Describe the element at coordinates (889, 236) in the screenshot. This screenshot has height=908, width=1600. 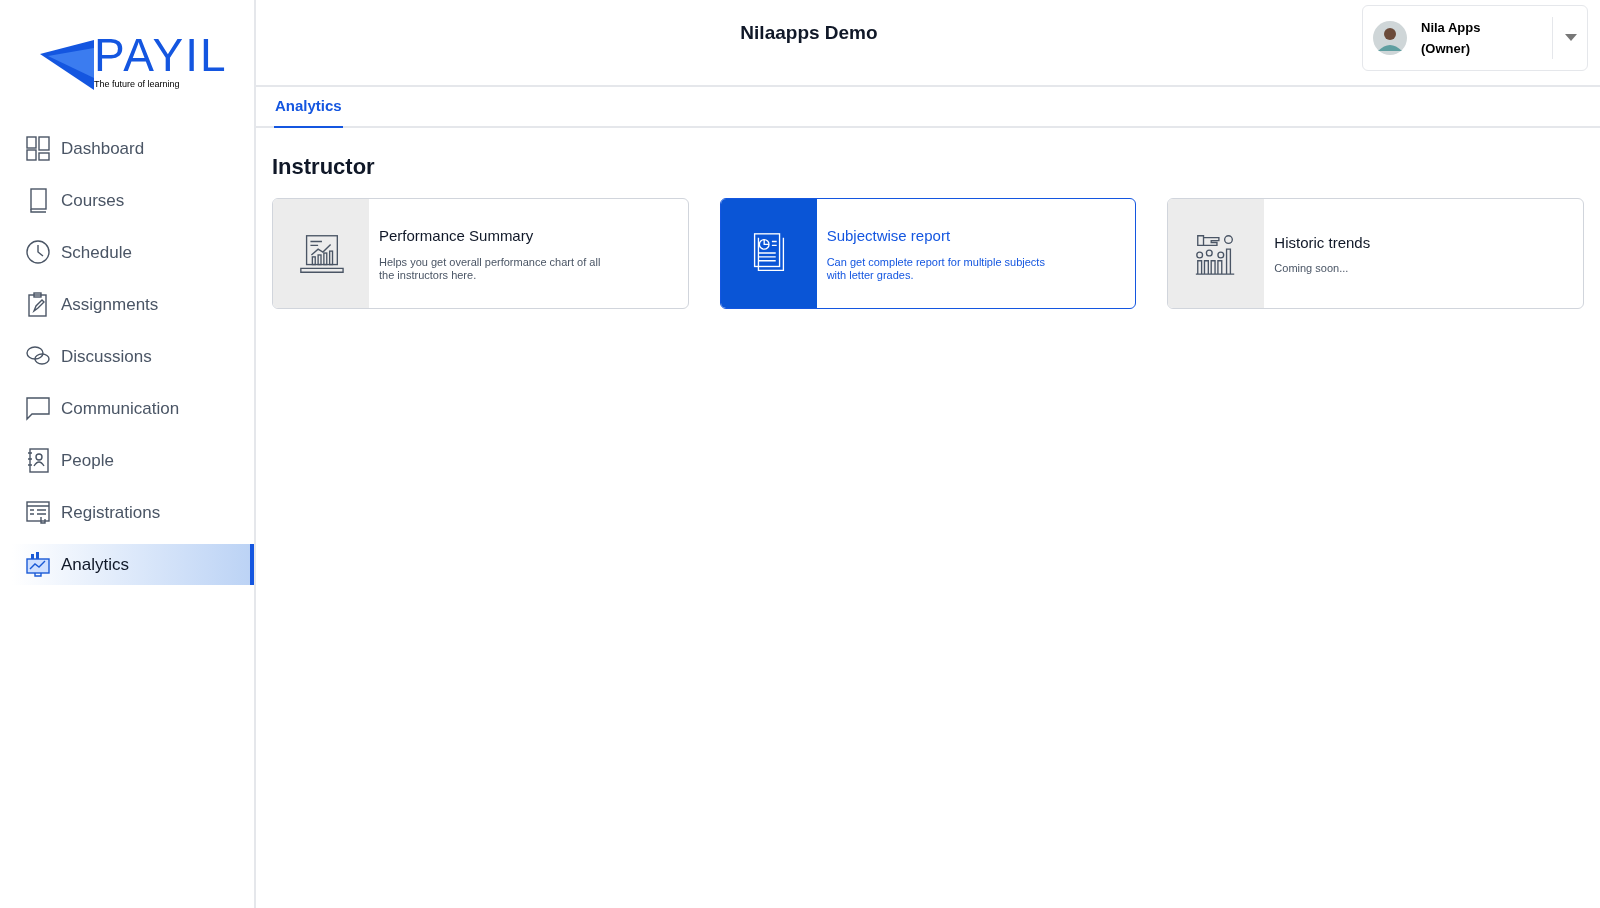
I see `card-title: Subjectwise report` at that location.